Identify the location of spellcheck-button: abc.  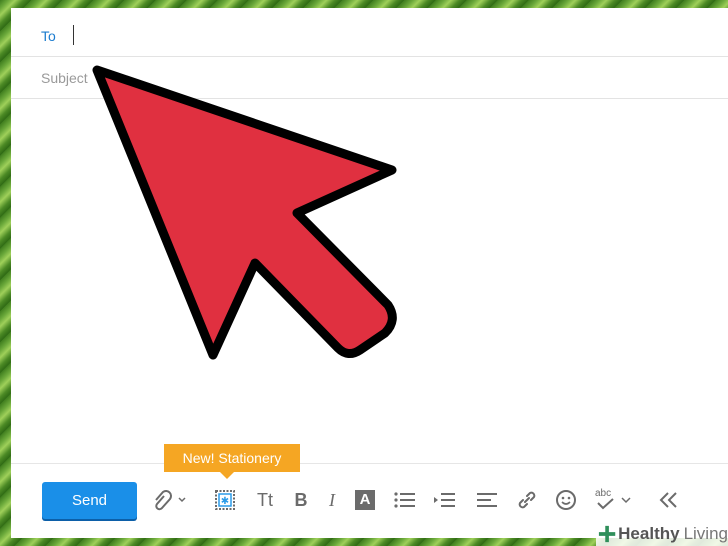
(613, 500).